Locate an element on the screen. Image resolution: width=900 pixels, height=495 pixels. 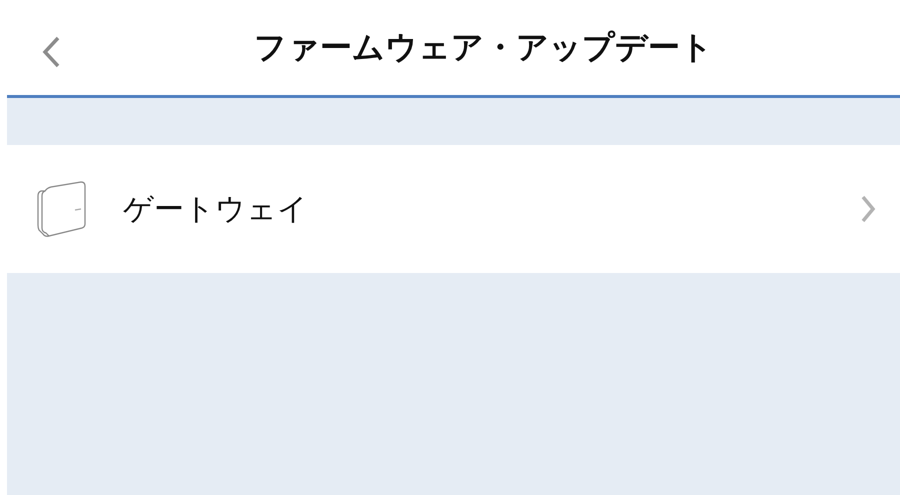
back-icon is located at coordinates (51, 52).